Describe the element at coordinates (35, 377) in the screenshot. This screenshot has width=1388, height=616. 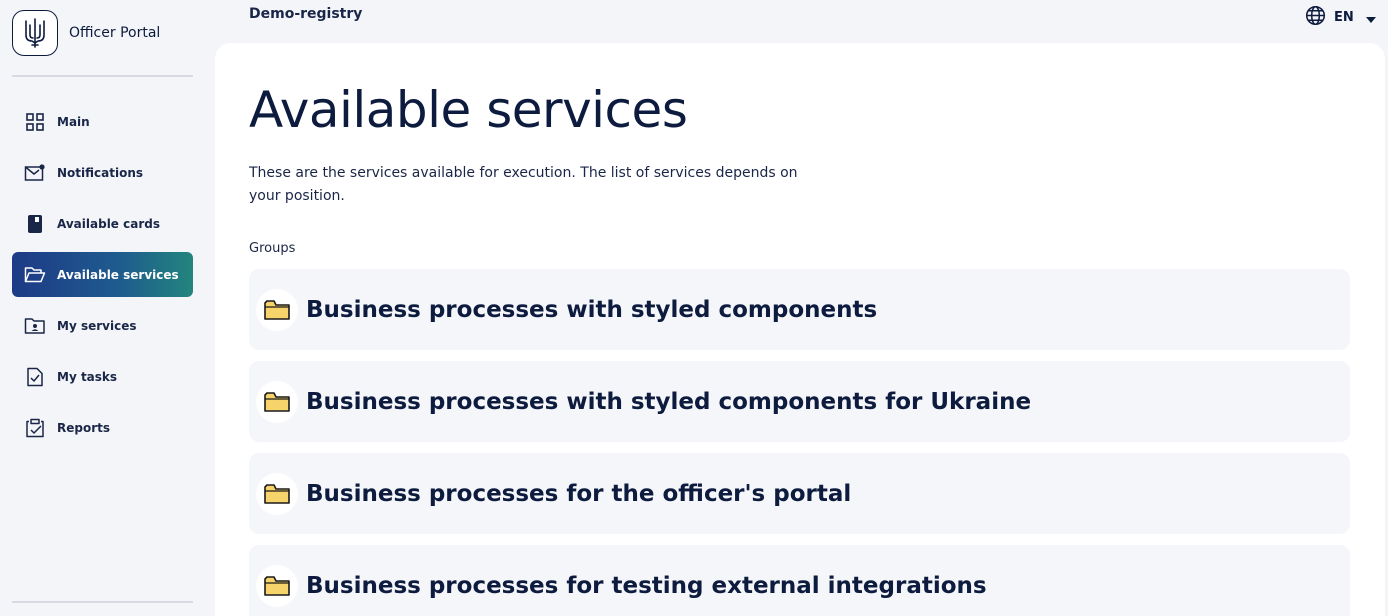
I see `task-icon` at that location.